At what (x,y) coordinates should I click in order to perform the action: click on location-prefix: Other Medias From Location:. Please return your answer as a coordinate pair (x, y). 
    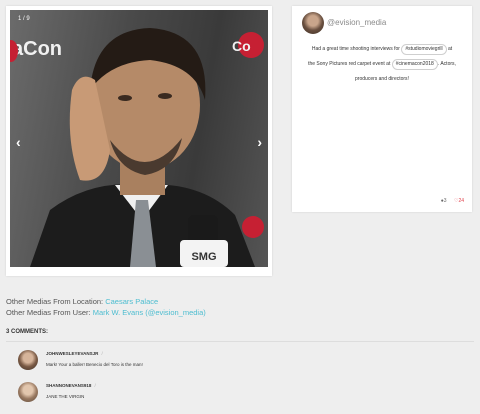
    Looking at the image, I should click on (55, 301).